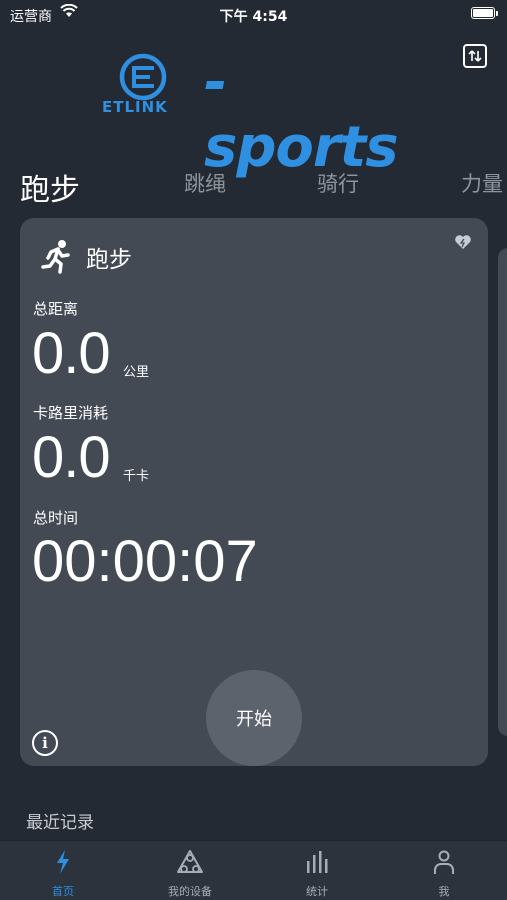  Describe the element at coordinates (71, 413) in the screenshot. I see `calories-label: 卡路里消耗` at that location.